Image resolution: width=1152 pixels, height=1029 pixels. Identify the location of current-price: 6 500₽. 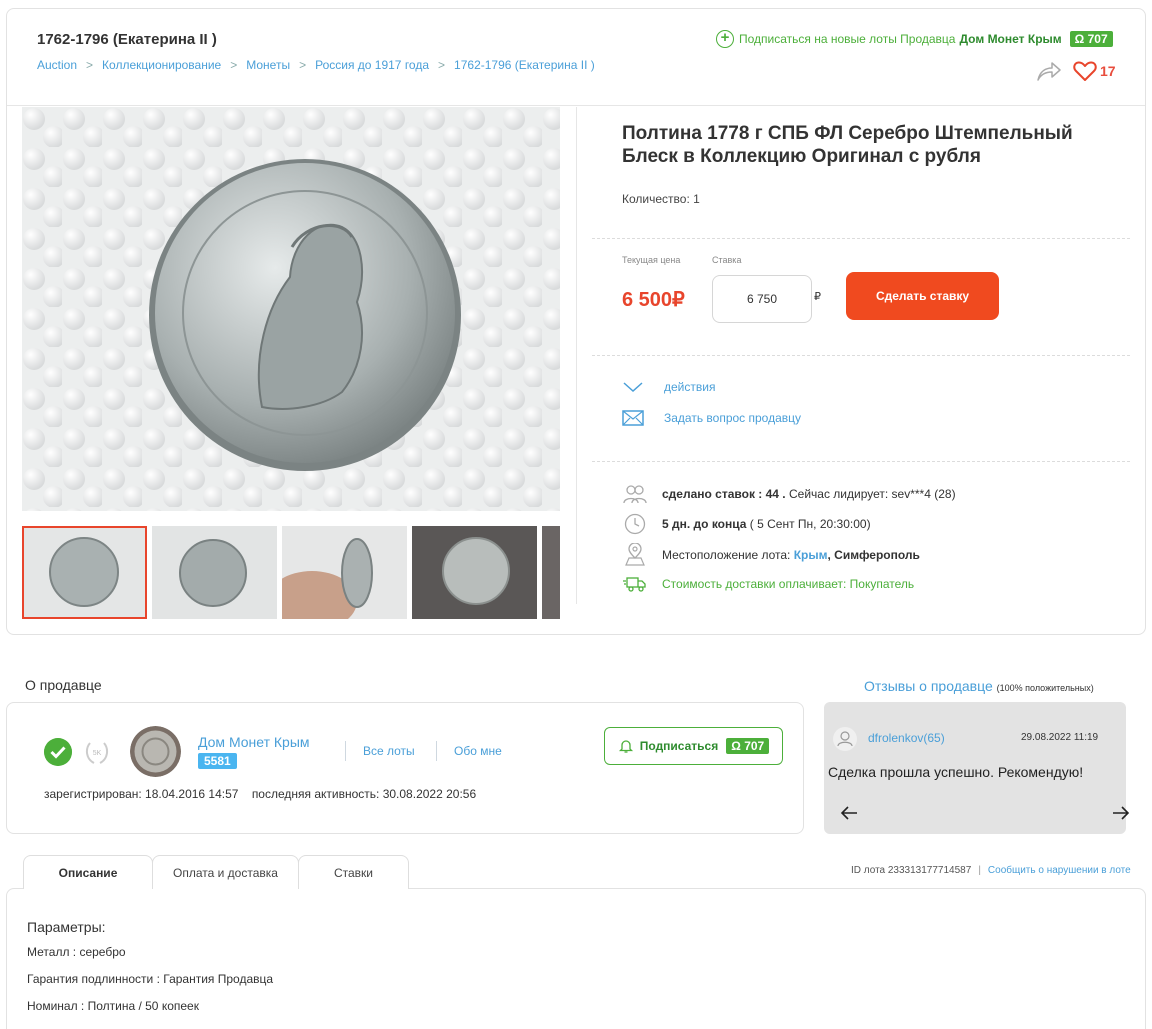
(653, 300).